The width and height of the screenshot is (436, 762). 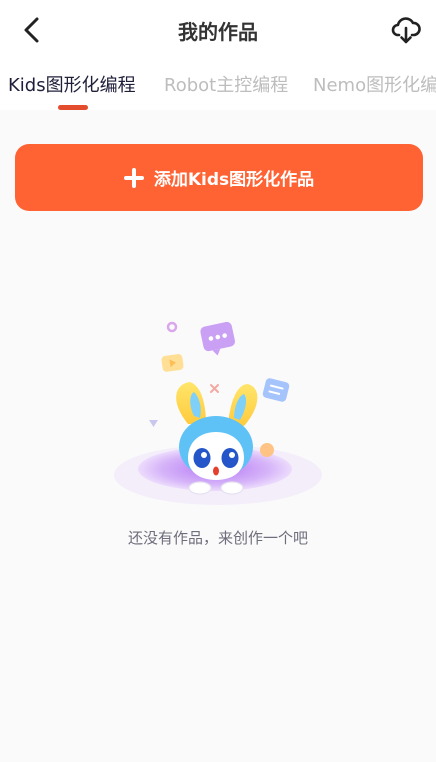 I want to click on tab-bar: Kids图形化编程 Robot主控编程 Nemo图形化编程, so click(x=218, y=84).